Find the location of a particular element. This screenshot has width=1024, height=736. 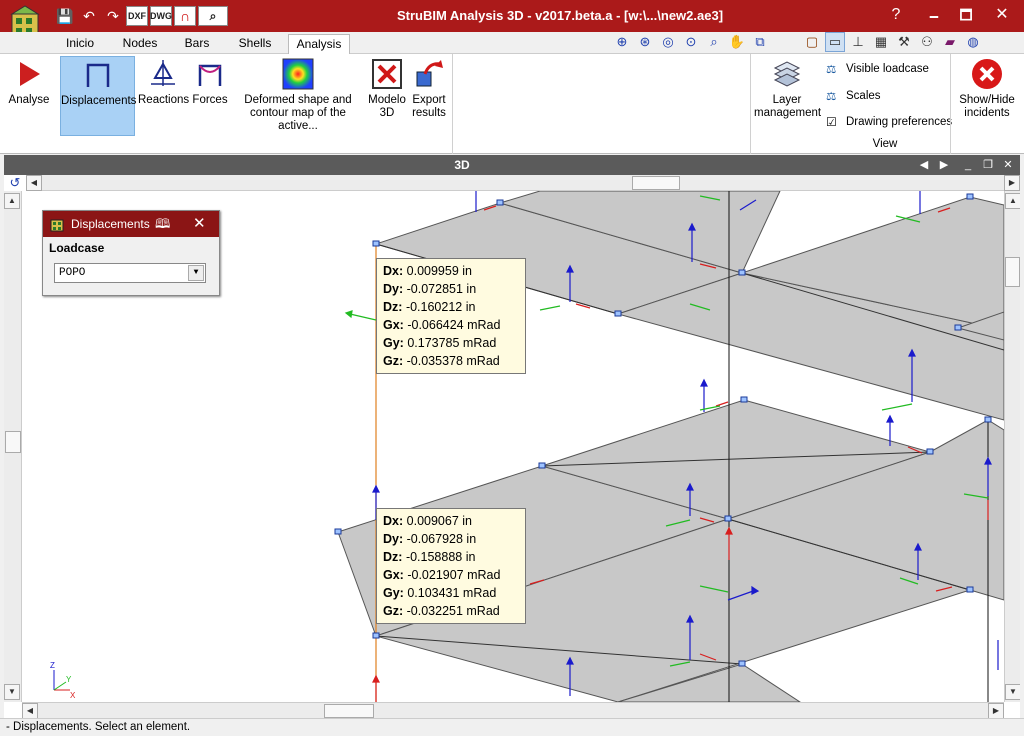

mesh-icon: ▦ is located at coordinates (881, 42).